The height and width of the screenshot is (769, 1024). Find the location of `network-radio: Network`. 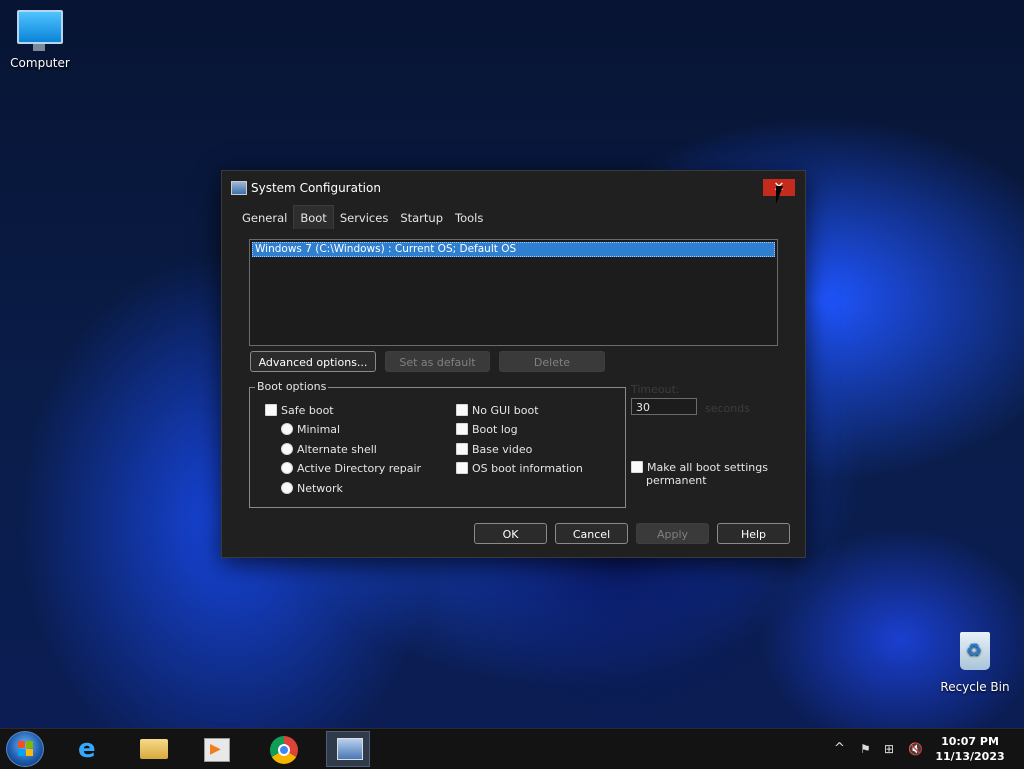

network-radio: Network is located at coordinates (312, 488).